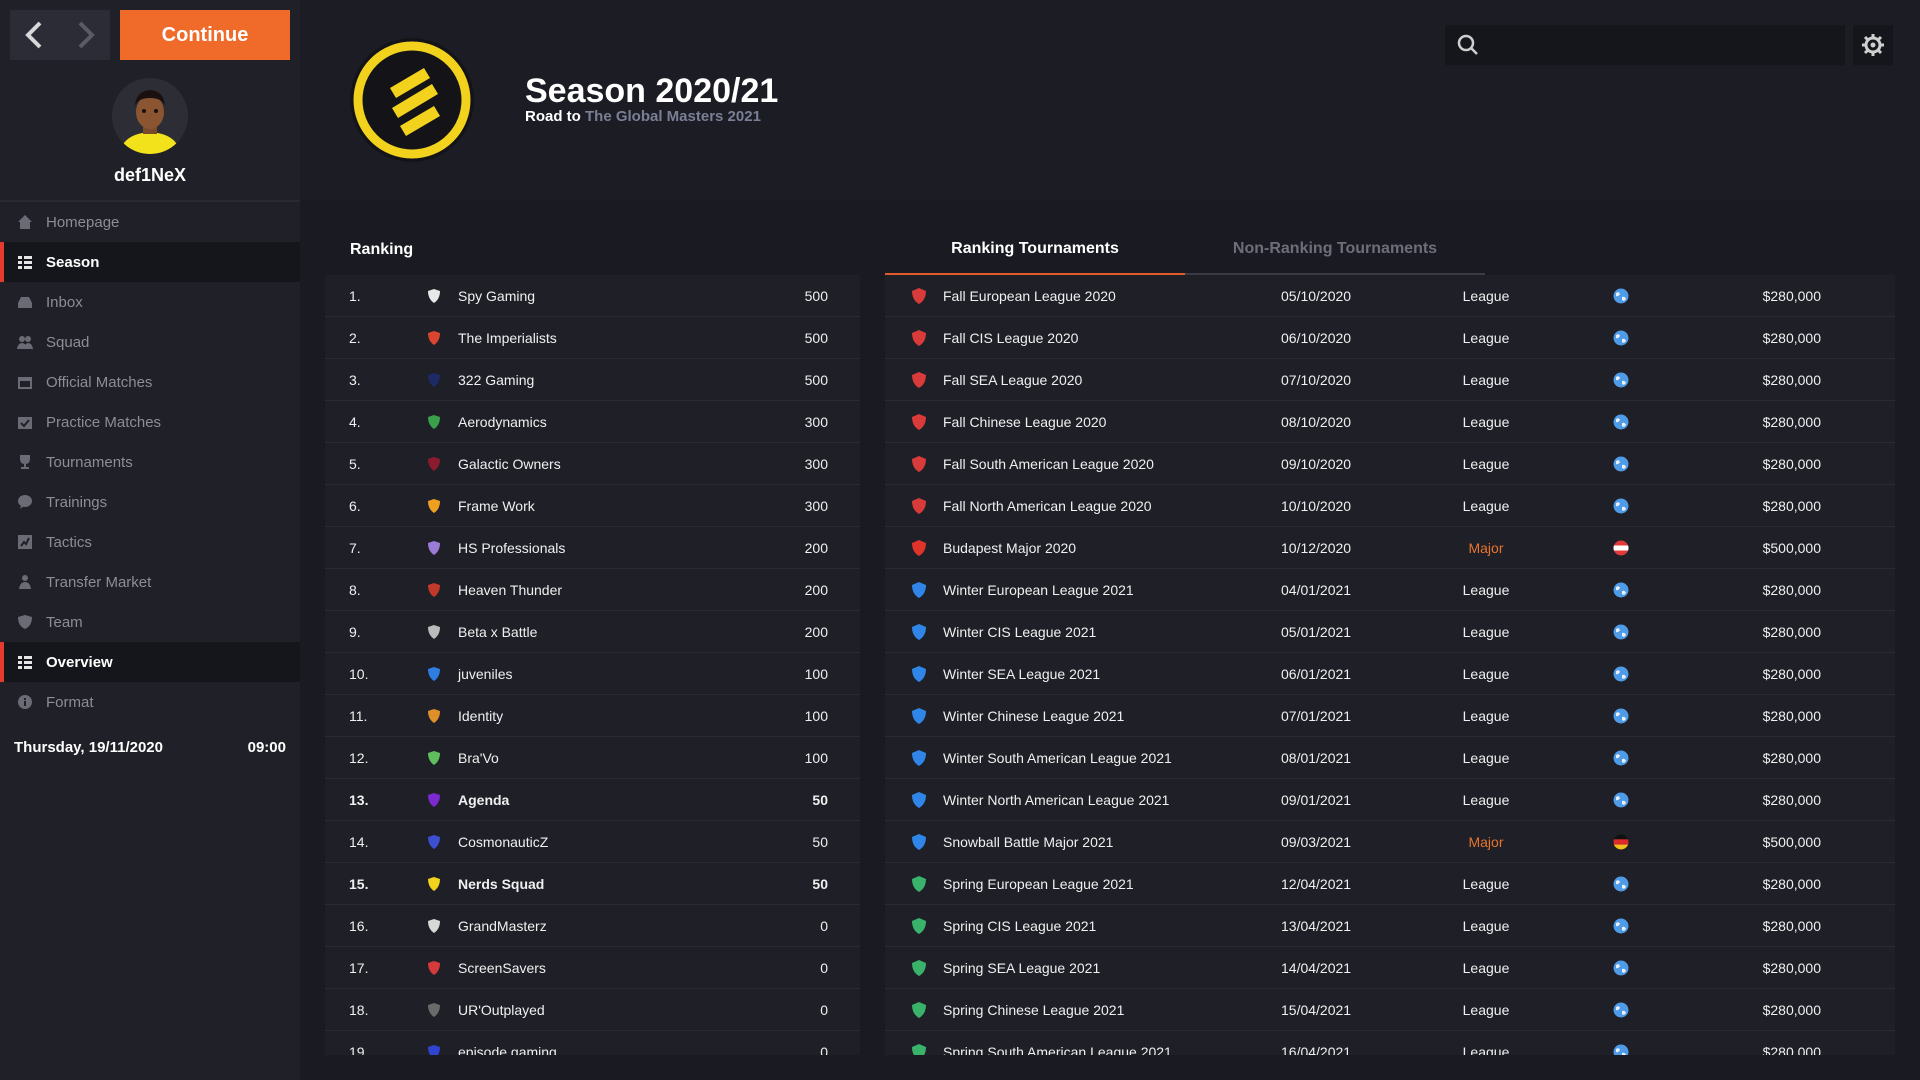 This screenshot has width=1920, height=1080. What do you see at coordinates (1106, 926) in the screenshot?
I see `tournament-name: Spring CIS League 2021` at bounding box center [1106, 926].